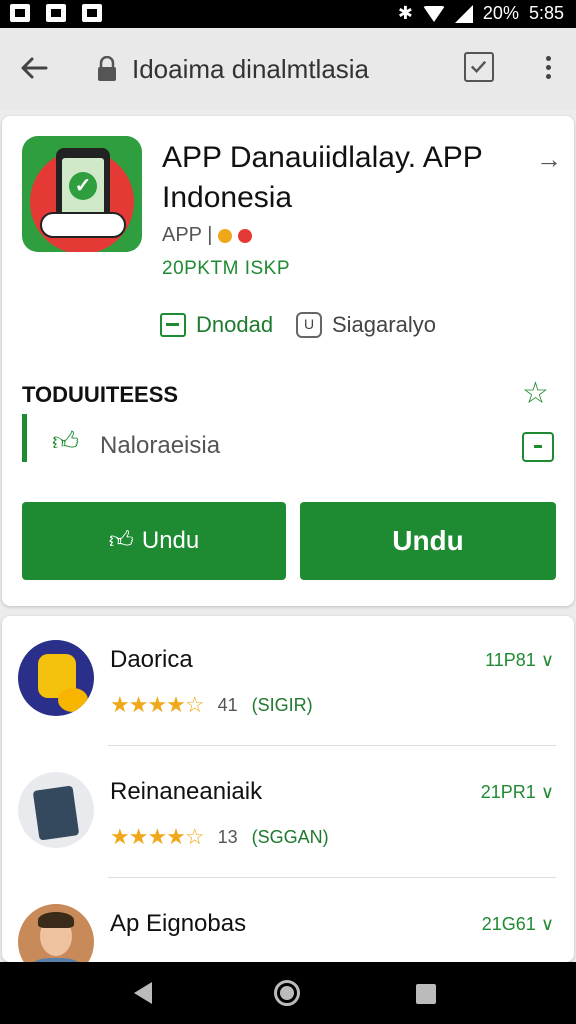  What do you see at coordinates (178, 923) in the screenshot?
I see `item-name: Ap Eignobas` at bounding box center [178, 923].